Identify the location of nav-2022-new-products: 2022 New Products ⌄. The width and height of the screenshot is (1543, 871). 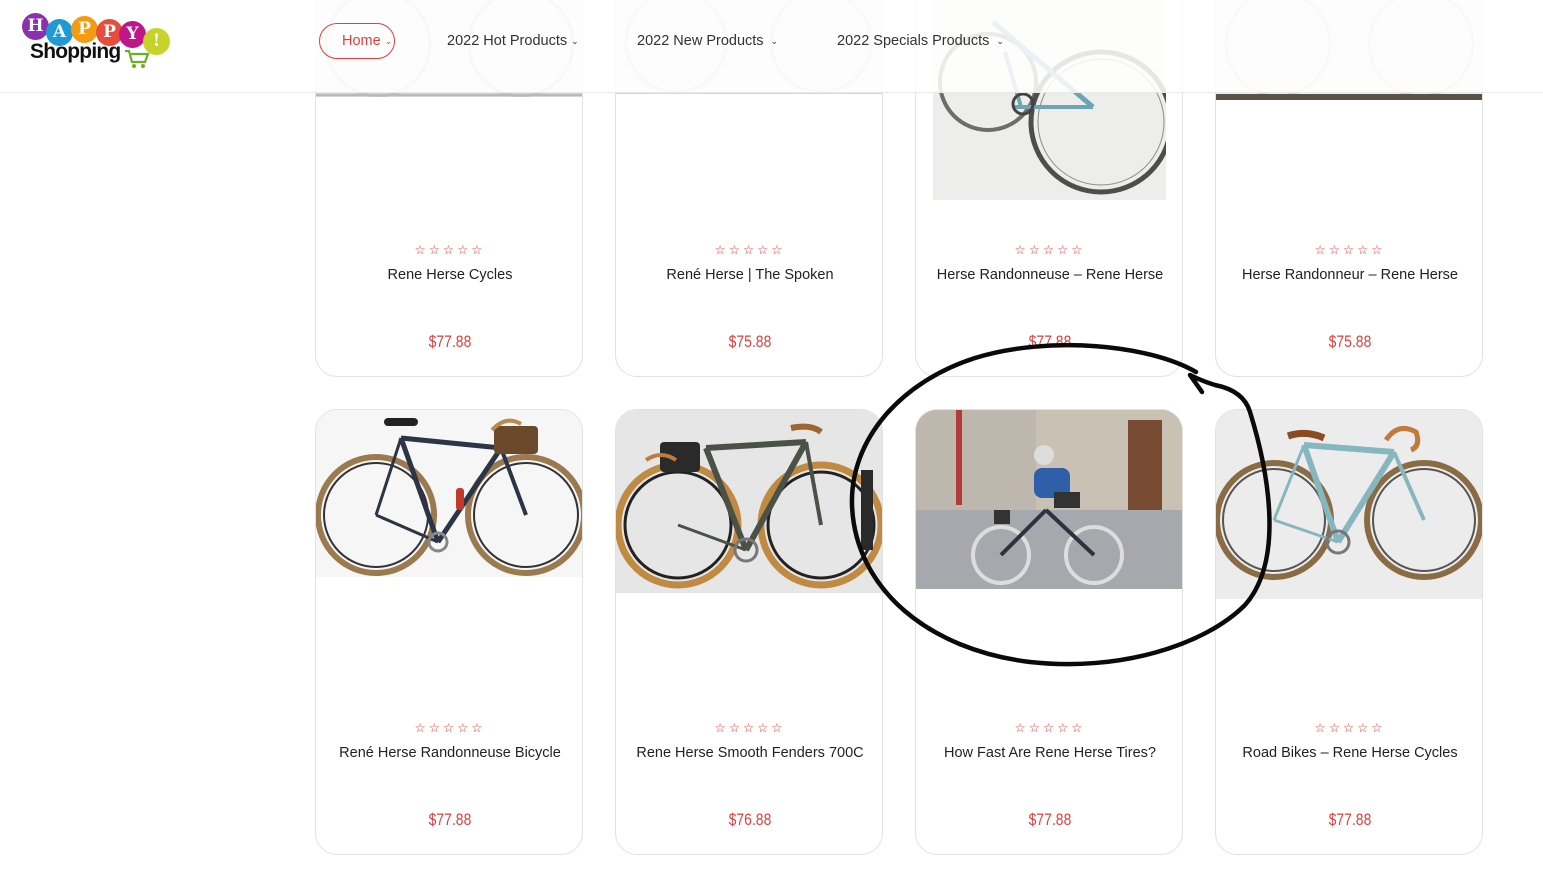
(707, 41).